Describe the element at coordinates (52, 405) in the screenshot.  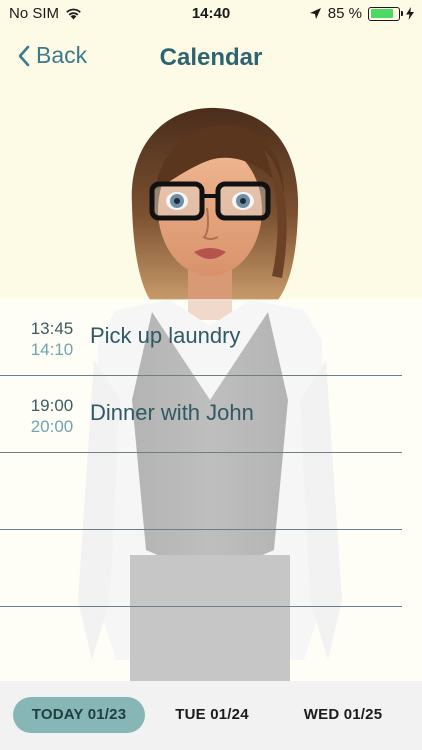
I see `event-start-time: 19:00` at that location.